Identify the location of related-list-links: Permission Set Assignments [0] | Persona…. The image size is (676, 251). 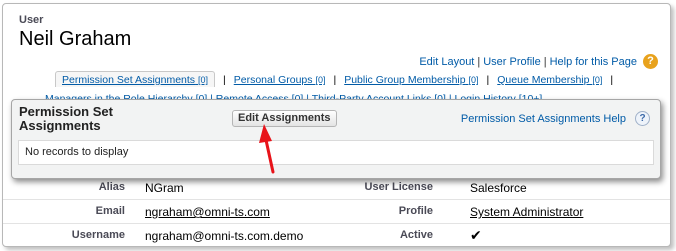
(338, 79).